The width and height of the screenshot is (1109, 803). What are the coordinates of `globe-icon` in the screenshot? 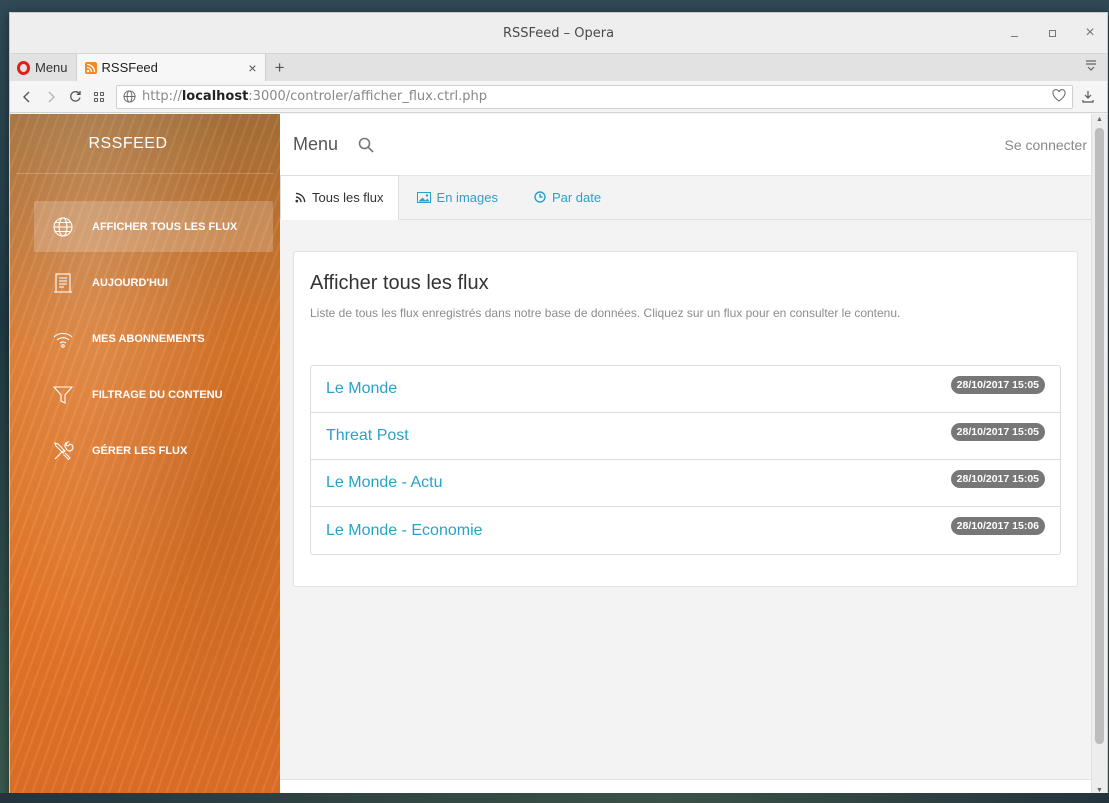 It's located at (63, 227).